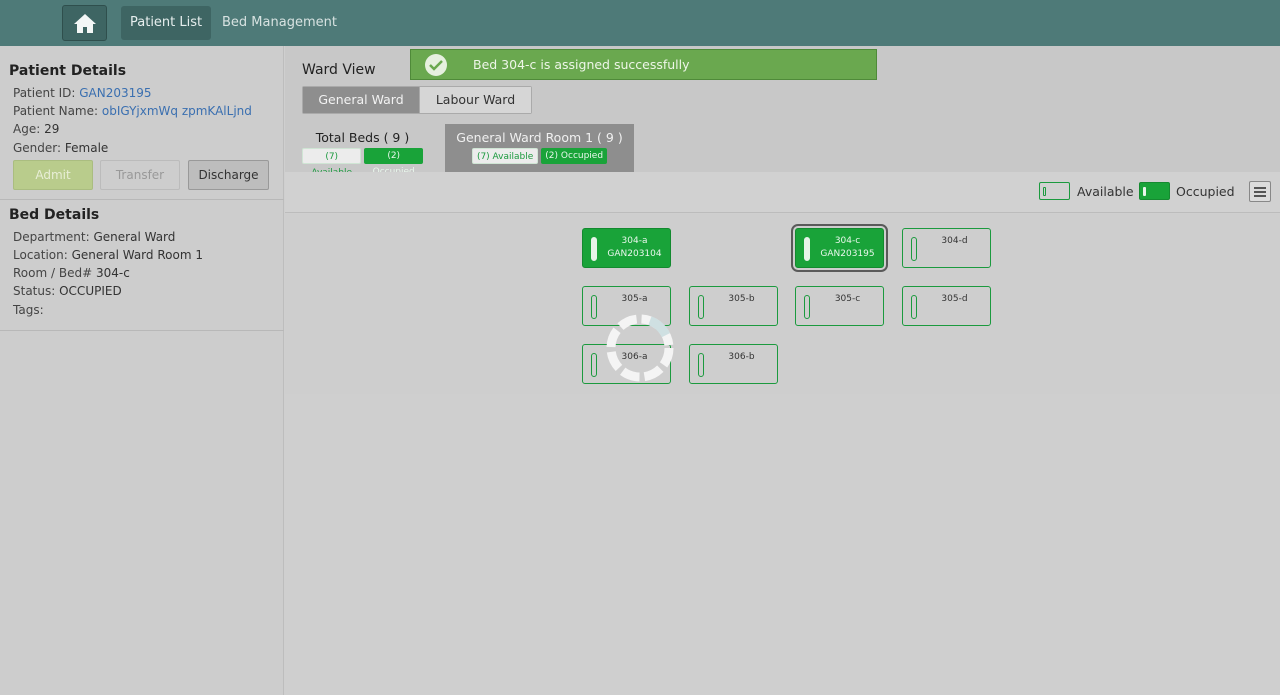 Image resolution: width=1280 pixels, height=695 pixels. I want to click on bed-patient-id: GAN203104, so click(634, 254).